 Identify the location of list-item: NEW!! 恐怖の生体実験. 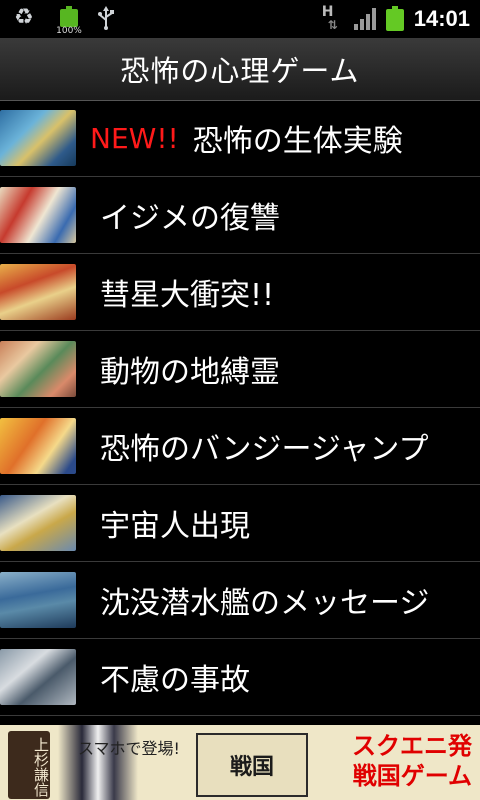
(240, 138).